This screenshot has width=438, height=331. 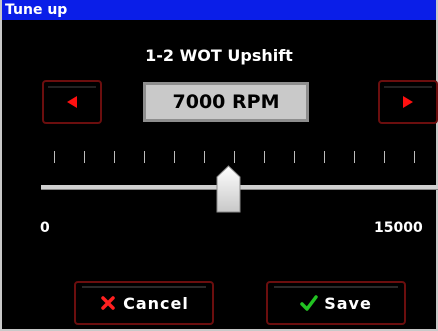 I want to click on parameter-name: 1-2 WOT Upshift, so click(x=219, y=55).